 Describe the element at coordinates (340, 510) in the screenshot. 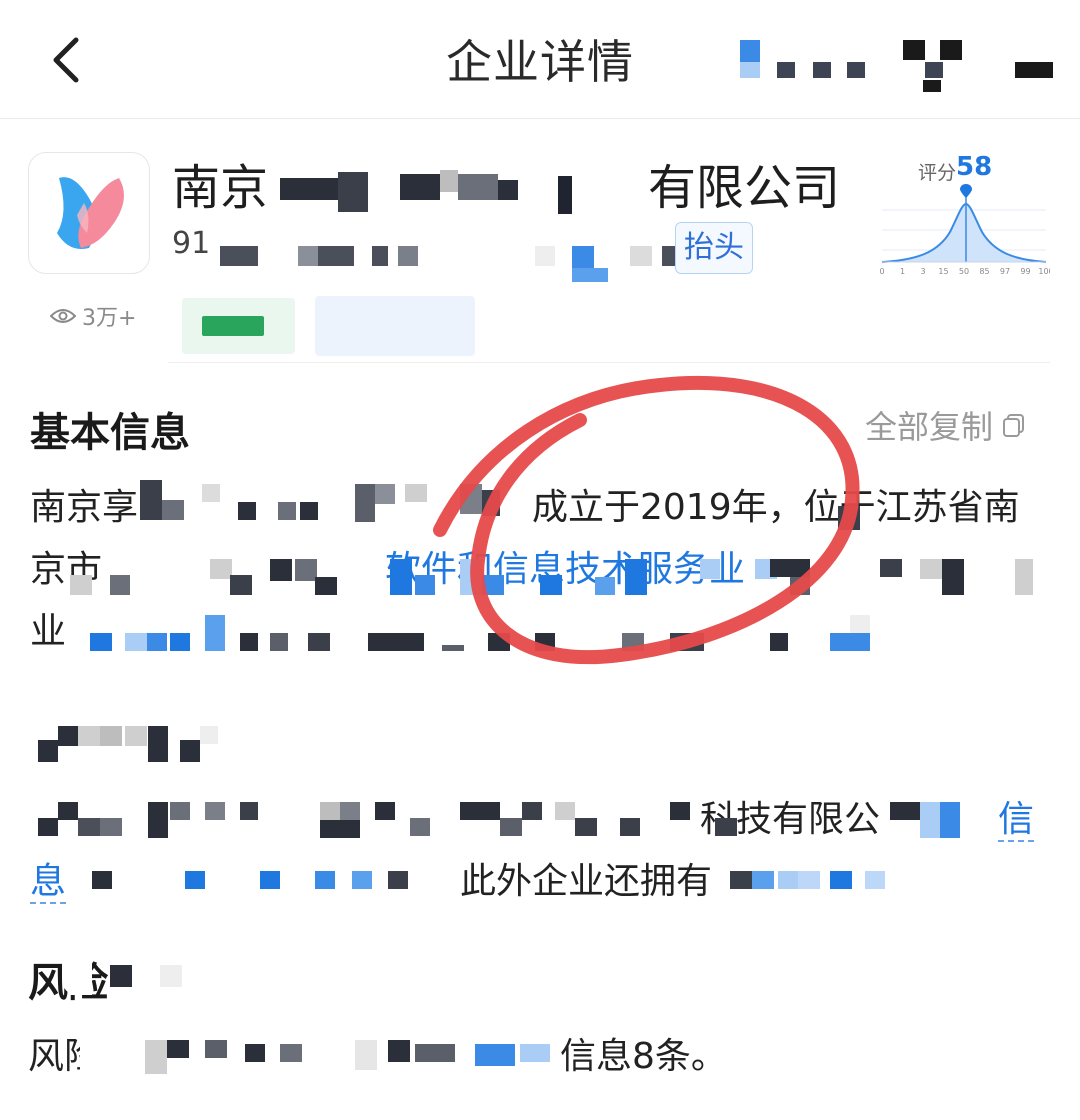

I see `intro-line-1-redacted` at that location.